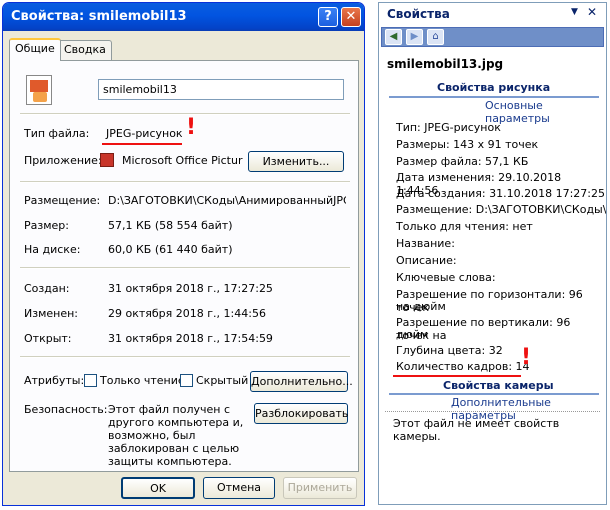  What do you see at coordinates (182, 160) in the screenshot?
I see `app-value: Microsoft Office Pictur` at bounding box center [182, 160].